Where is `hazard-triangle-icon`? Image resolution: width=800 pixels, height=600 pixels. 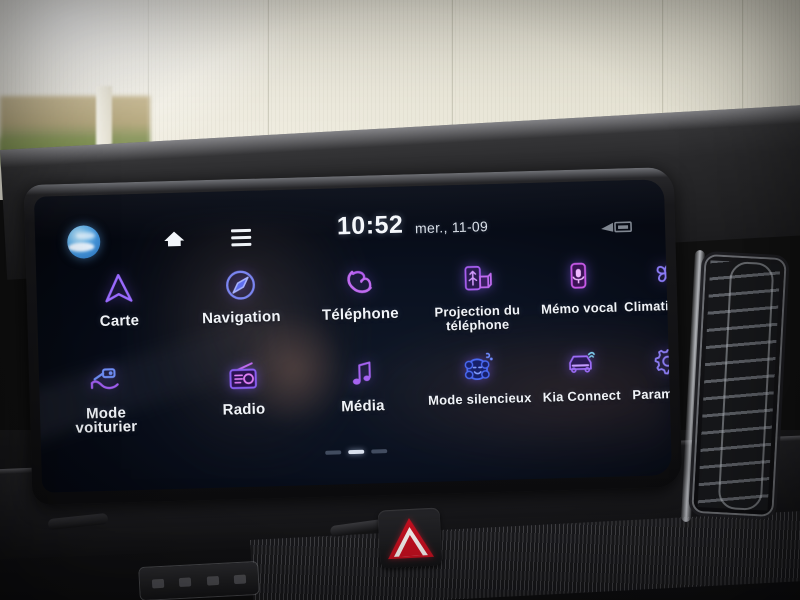 hazard-triangle-icon is located at coordinates (410, 538).